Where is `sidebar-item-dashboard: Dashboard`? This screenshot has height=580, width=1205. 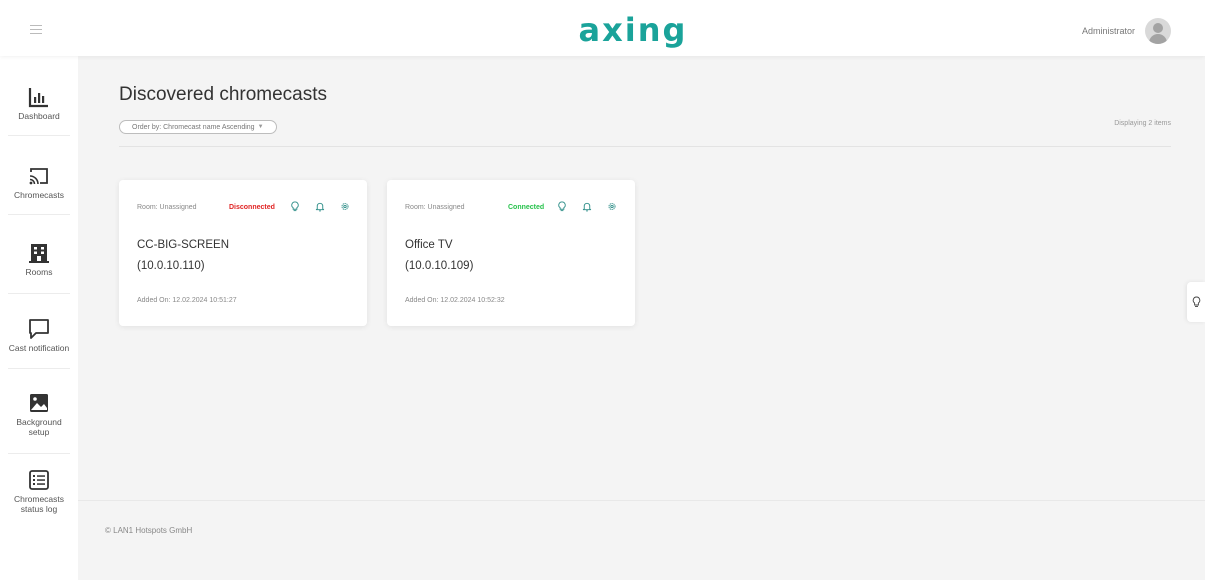 sidebar-item-dashboard: Dashboard is located at coordinates (39, 103).